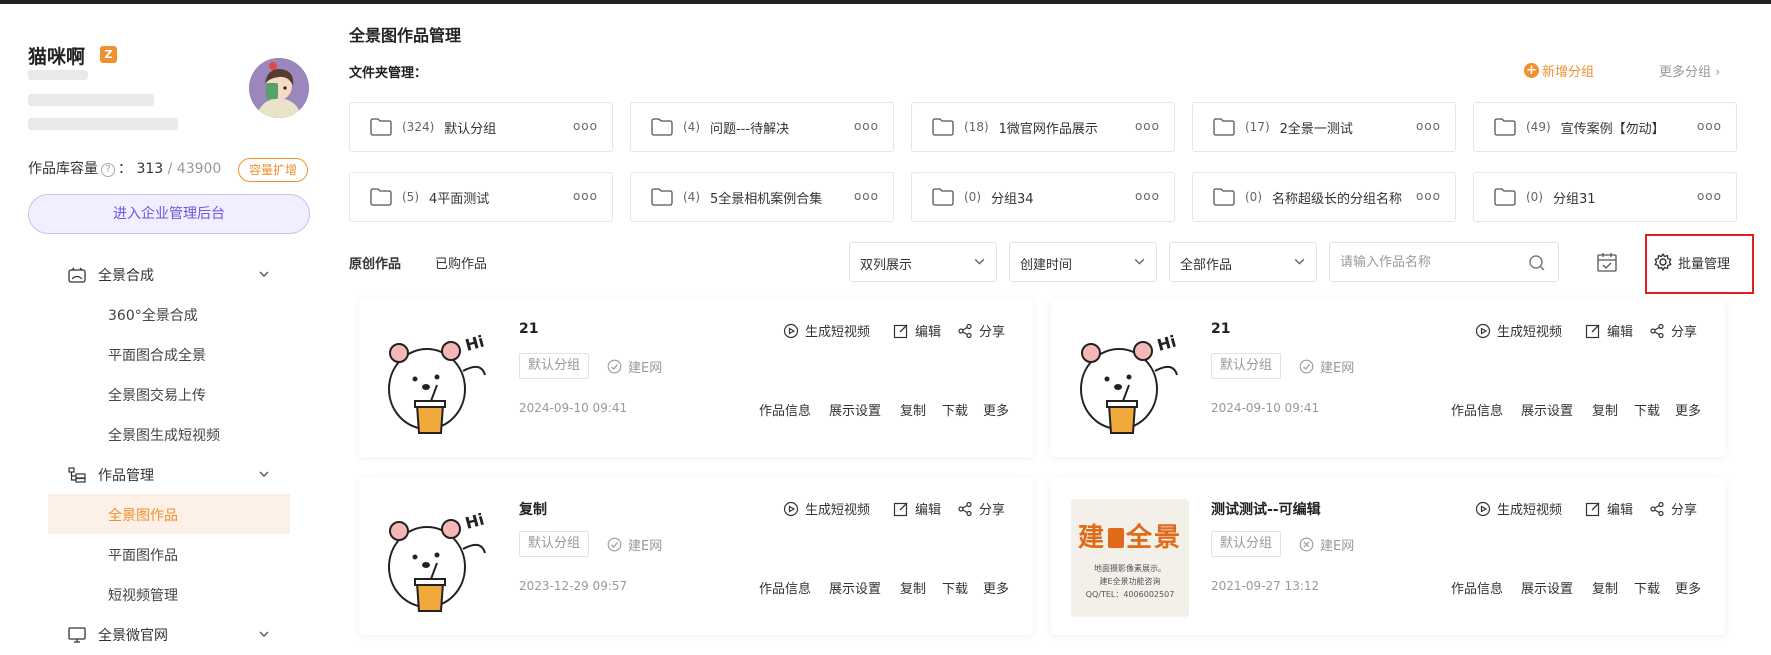 The height and width of the screenshot is (655, 1771). What do you see at coordinates (533, 509) in the screenshot?
I see `work-title: 复制` at bounding box center [533, 509].